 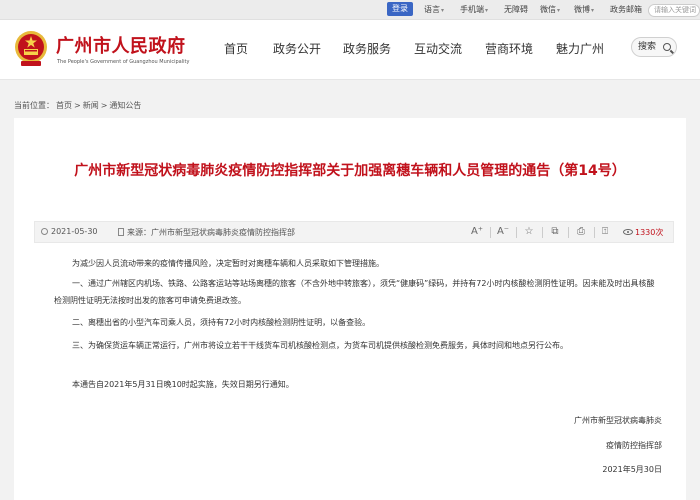 I want to click on mobile-menu: 手机端▾, so click(x=474, y=9).